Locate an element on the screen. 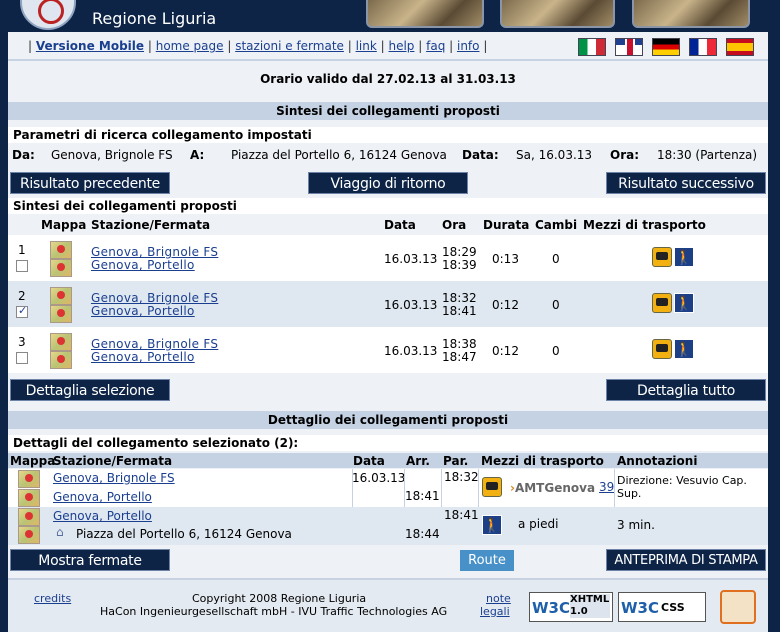  nav-stations-link: stazioni e fermate is located at coordinates (289, 46).